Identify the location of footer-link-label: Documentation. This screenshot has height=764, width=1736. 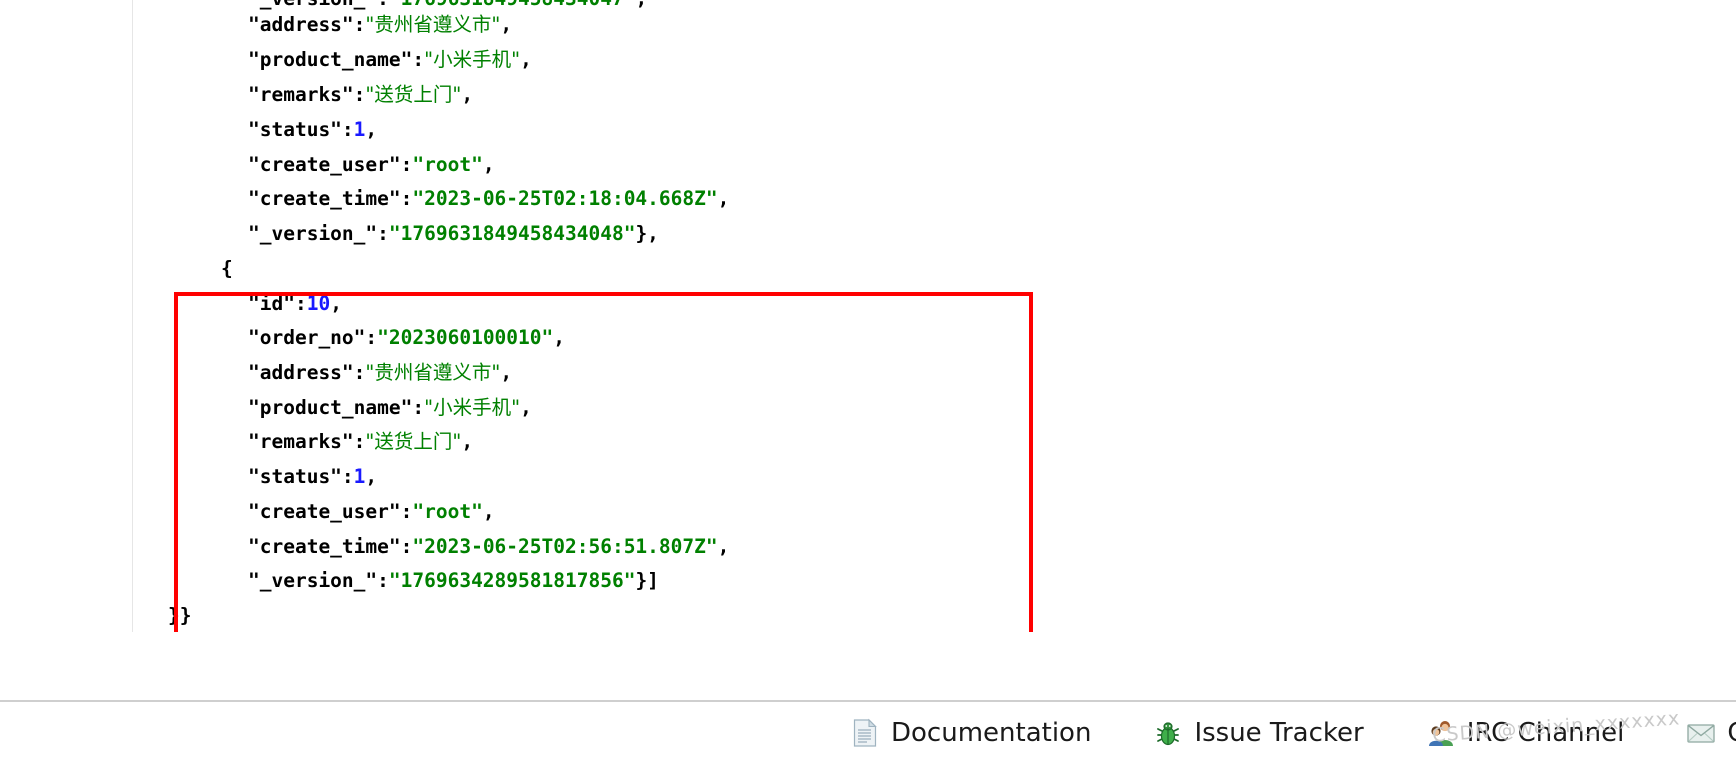
(991, 733).